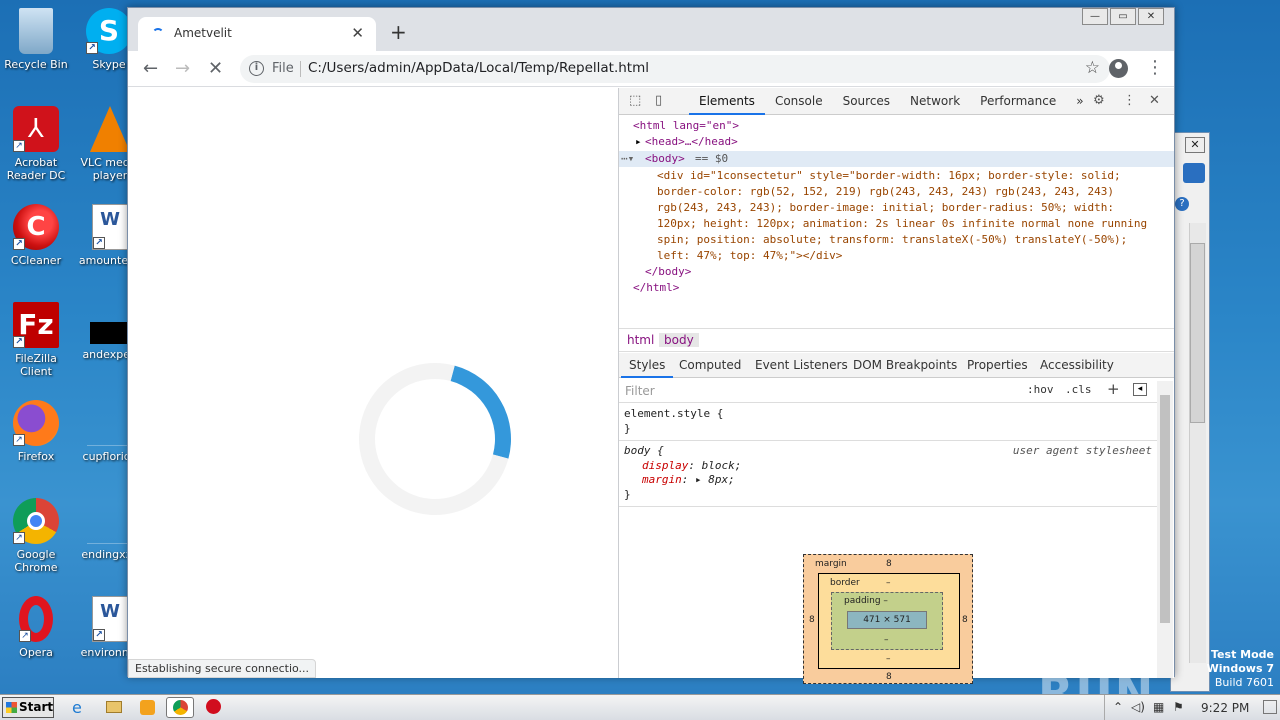  Describe the element at coordinates (36, 235) in the screenshot. I see `desktop-icon-ccleaner: C ↗ CCleaner` at that location.